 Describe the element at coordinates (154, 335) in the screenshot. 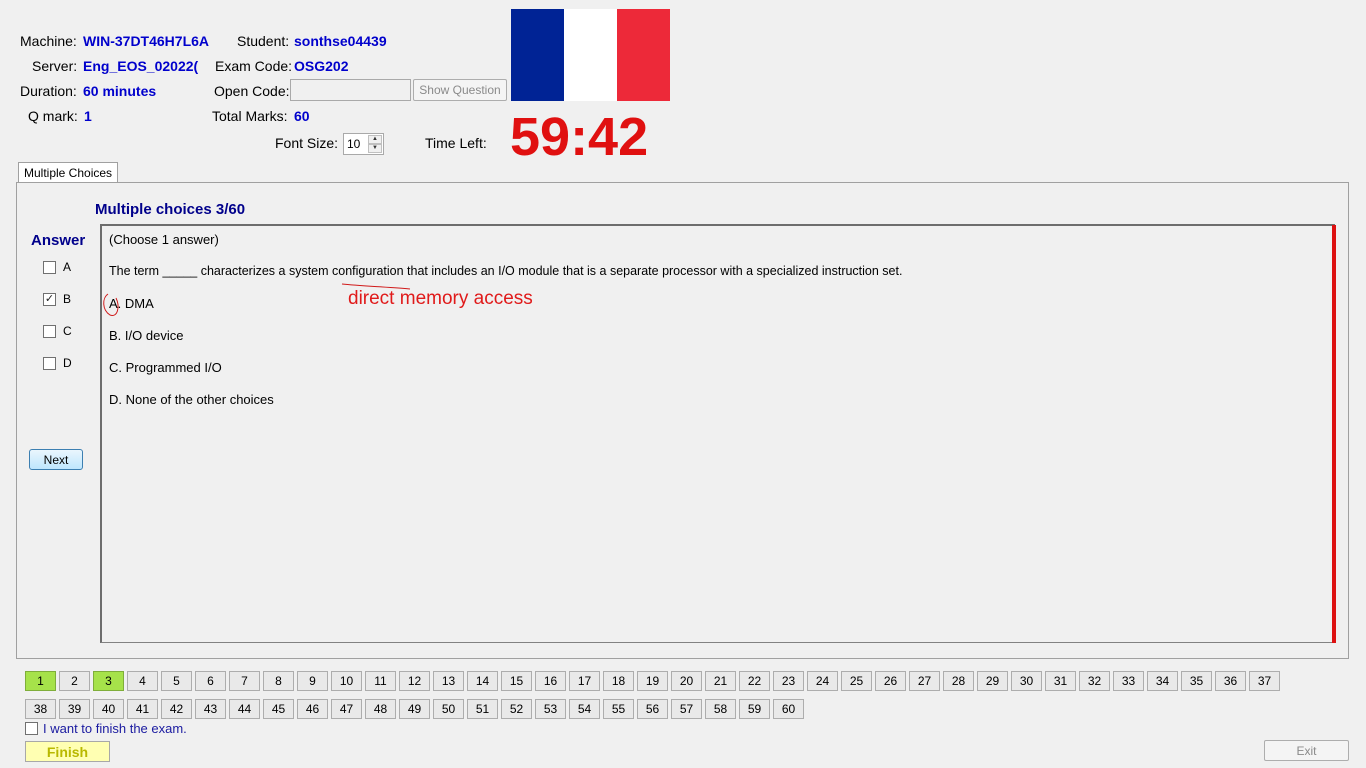

I see `option-b-text: I/O device` at that location.